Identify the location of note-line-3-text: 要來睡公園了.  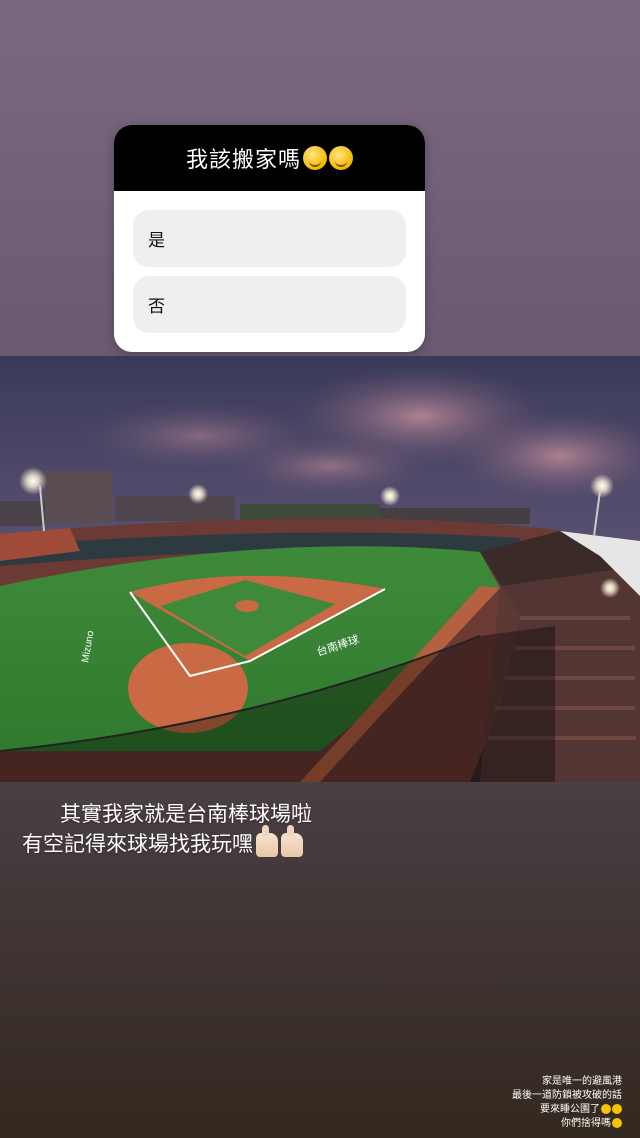
(570, 1109).